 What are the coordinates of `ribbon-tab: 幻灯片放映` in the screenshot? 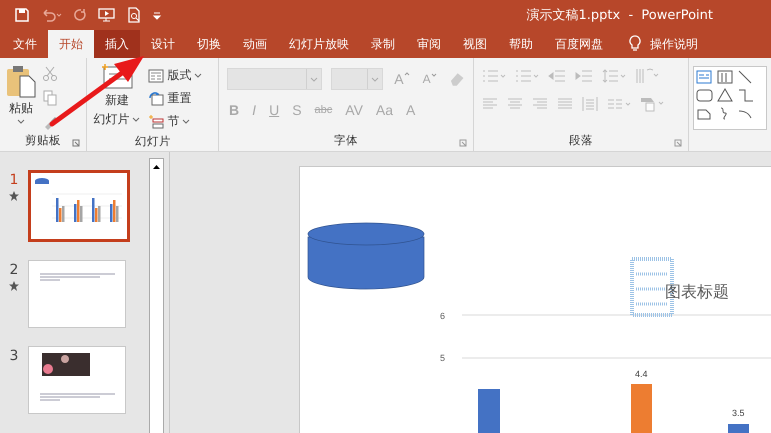 It's located at (319, 44).